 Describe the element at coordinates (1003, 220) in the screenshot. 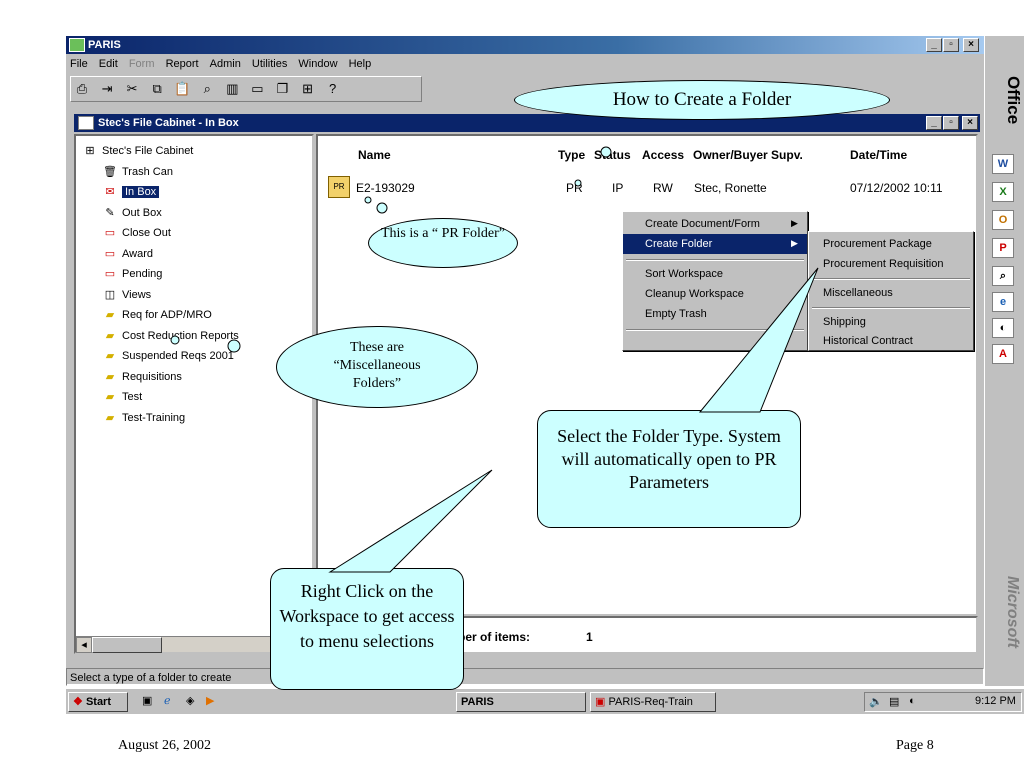

I see `outlook-icon: O` at that location.